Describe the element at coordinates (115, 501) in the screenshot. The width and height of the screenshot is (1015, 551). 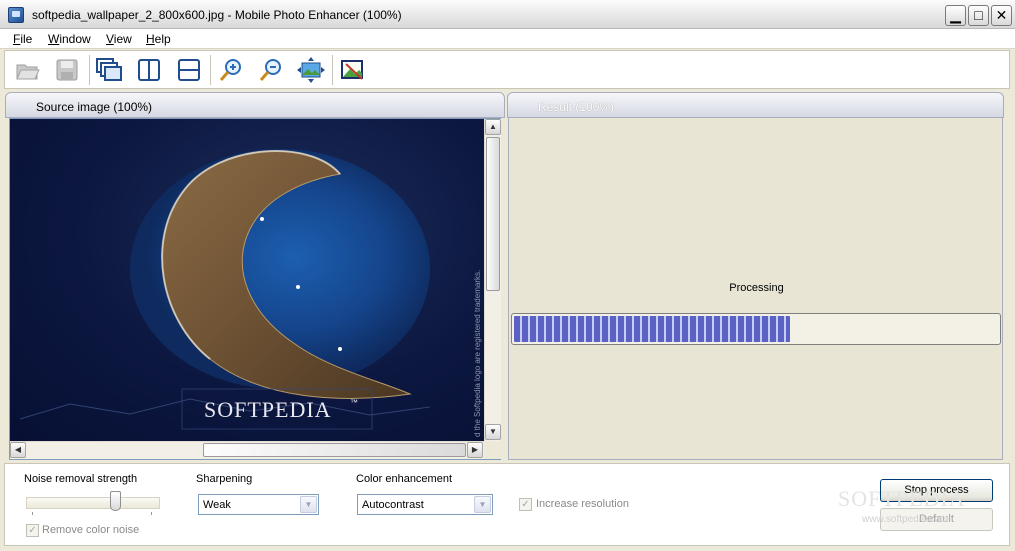
I see `noise-slider-thumb` at that location.